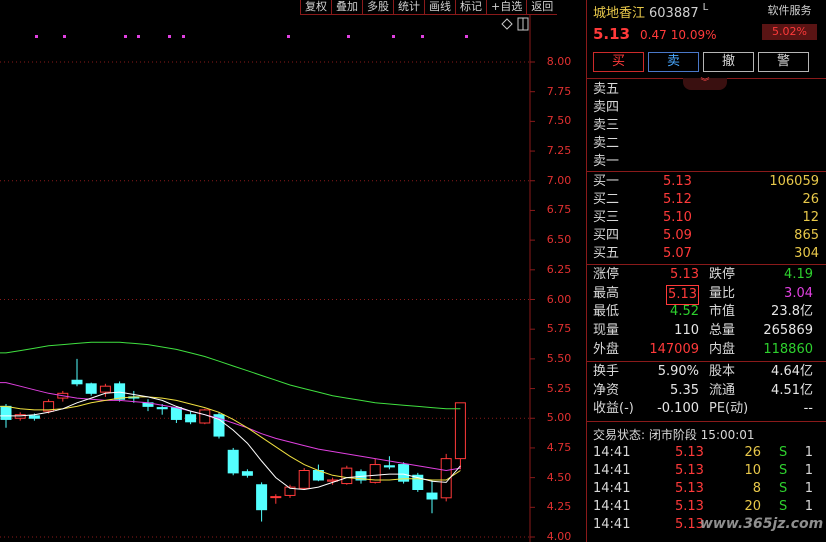  What do you see at coordinates (559, 180) in the screenshot?
I see `y-tick-label: 7.00` at bounding box center [559, 180].